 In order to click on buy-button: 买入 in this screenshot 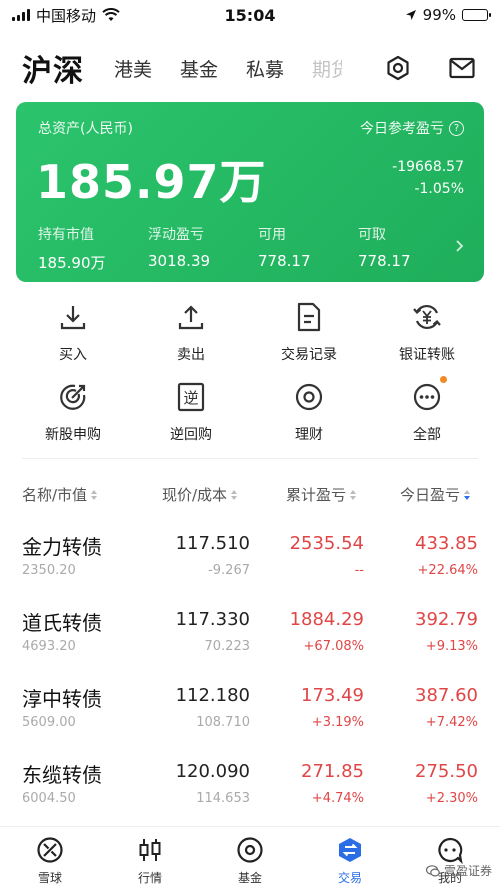, I will do `click(73, 332)`.